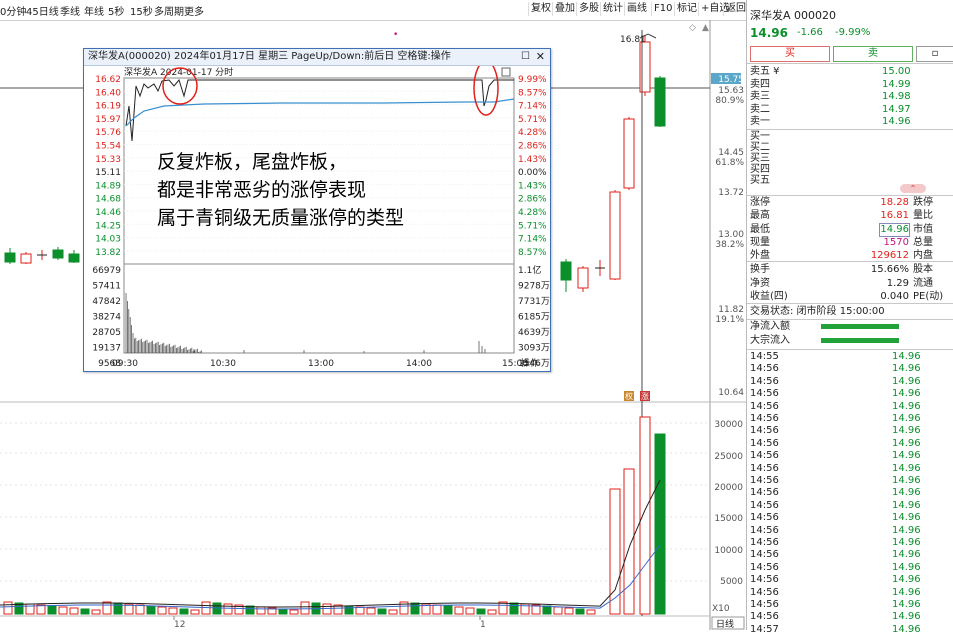 Image resolution: width=953 pixels, height=636 pixels. I want to click on stat-row: 换手 15.66% 股本, so click(850, 270).